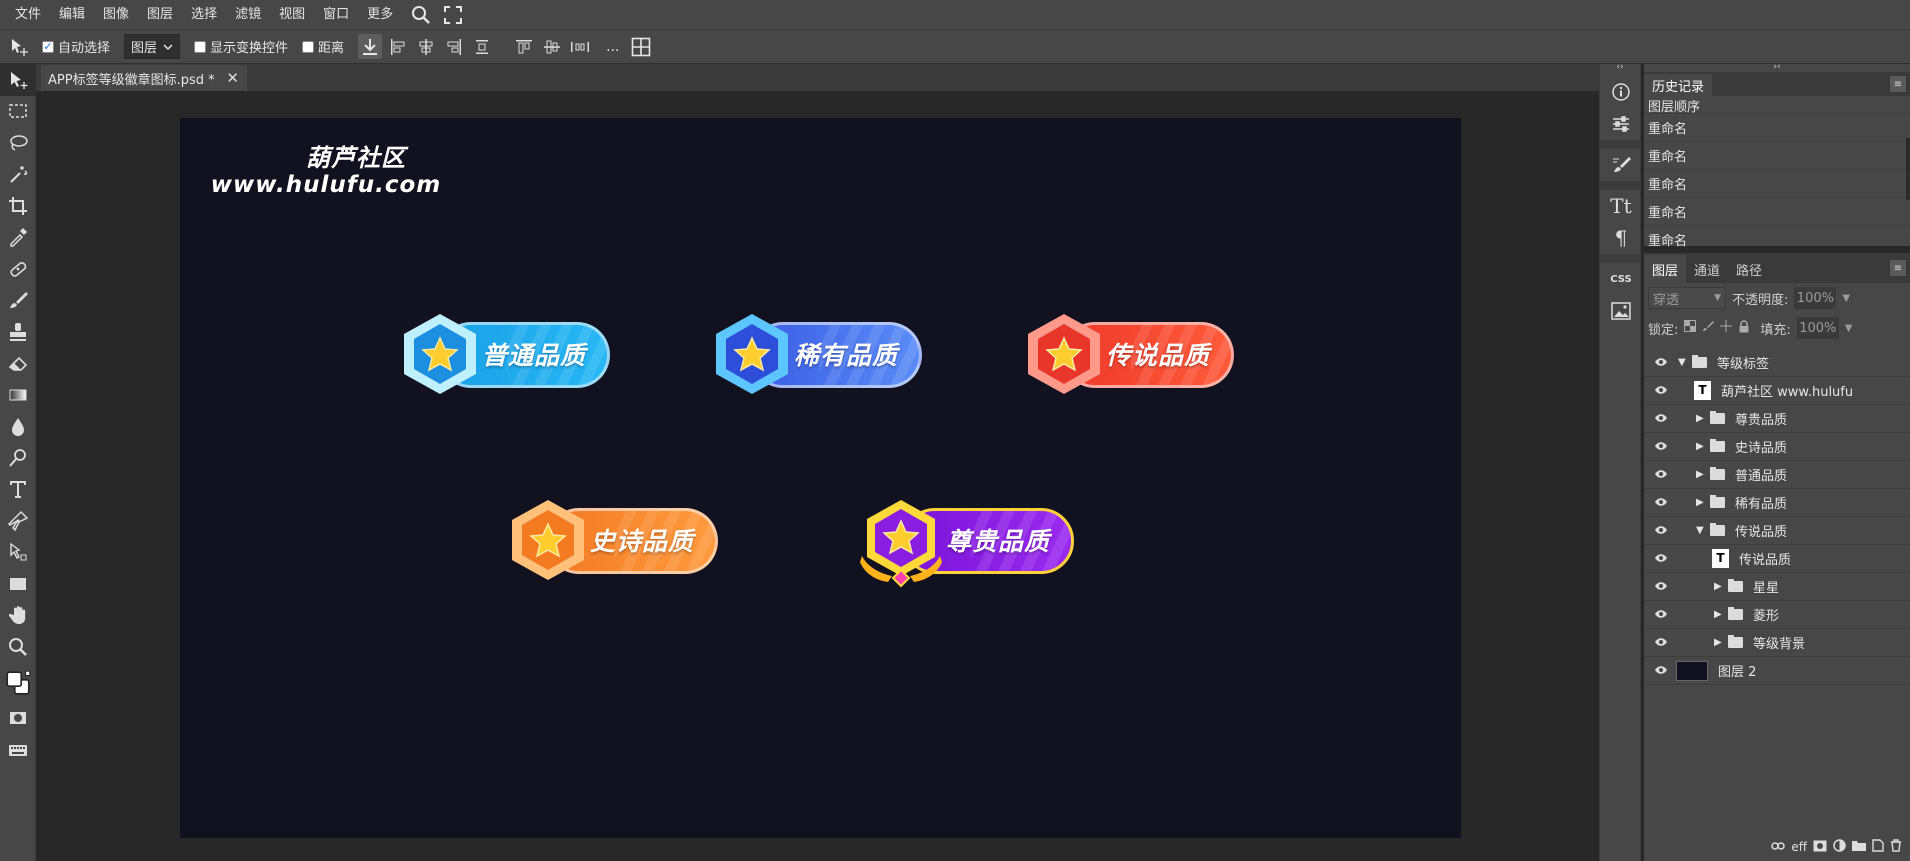 The width and height of the screenshot is (1910, 861). Describe the element at coordinates (18, 683) in the screenshot. I see `color-swatches-icon` at that location.